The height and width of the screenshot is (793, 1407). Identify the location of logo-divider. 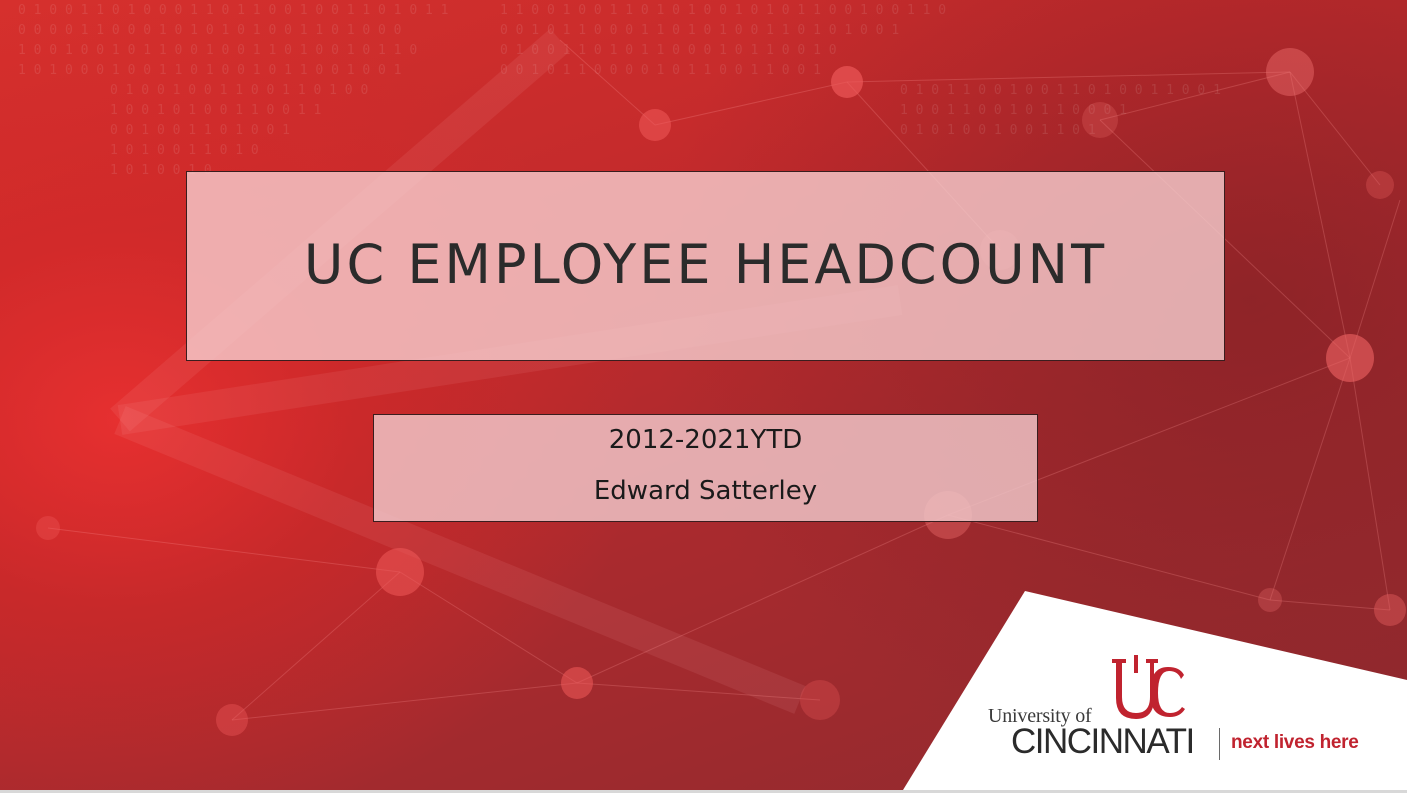
(1219, 744).